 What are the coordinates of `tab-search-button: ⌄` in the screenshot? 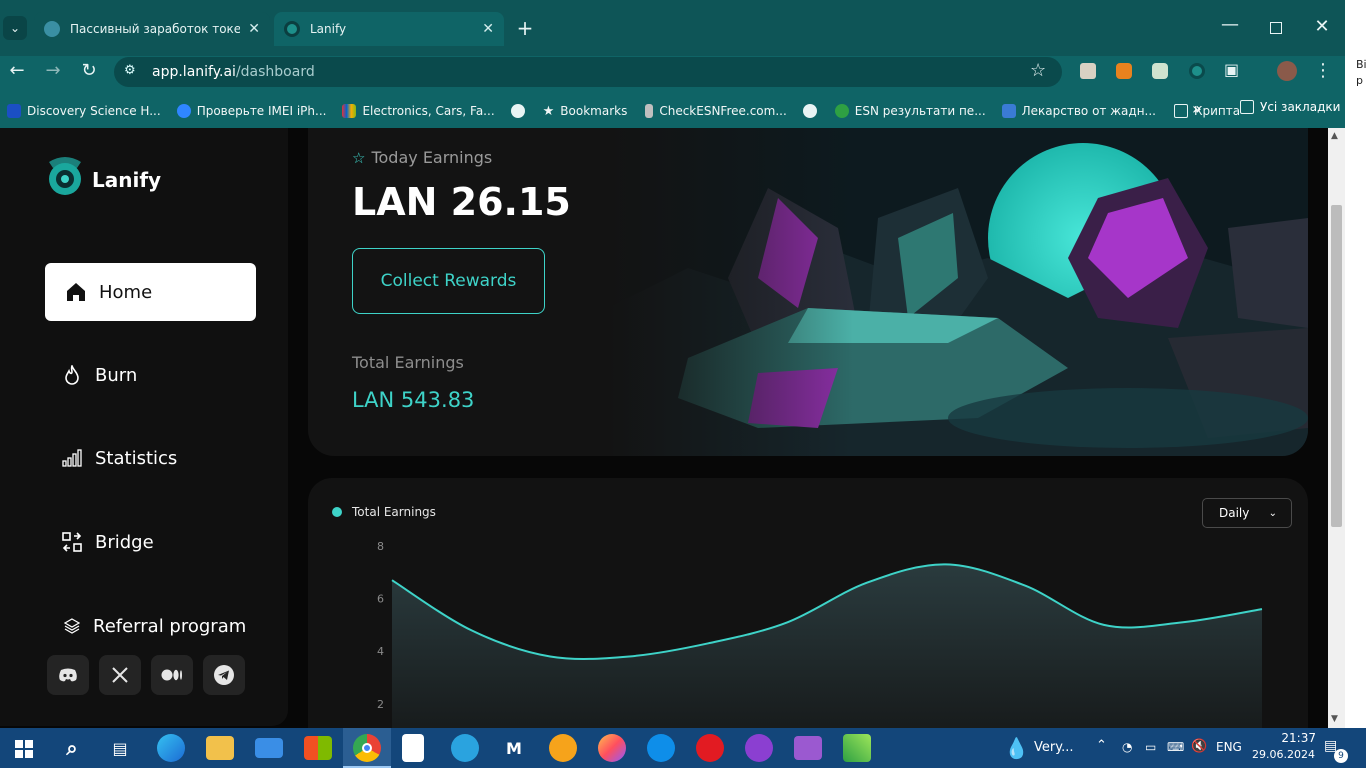 It's located at (15, 28).